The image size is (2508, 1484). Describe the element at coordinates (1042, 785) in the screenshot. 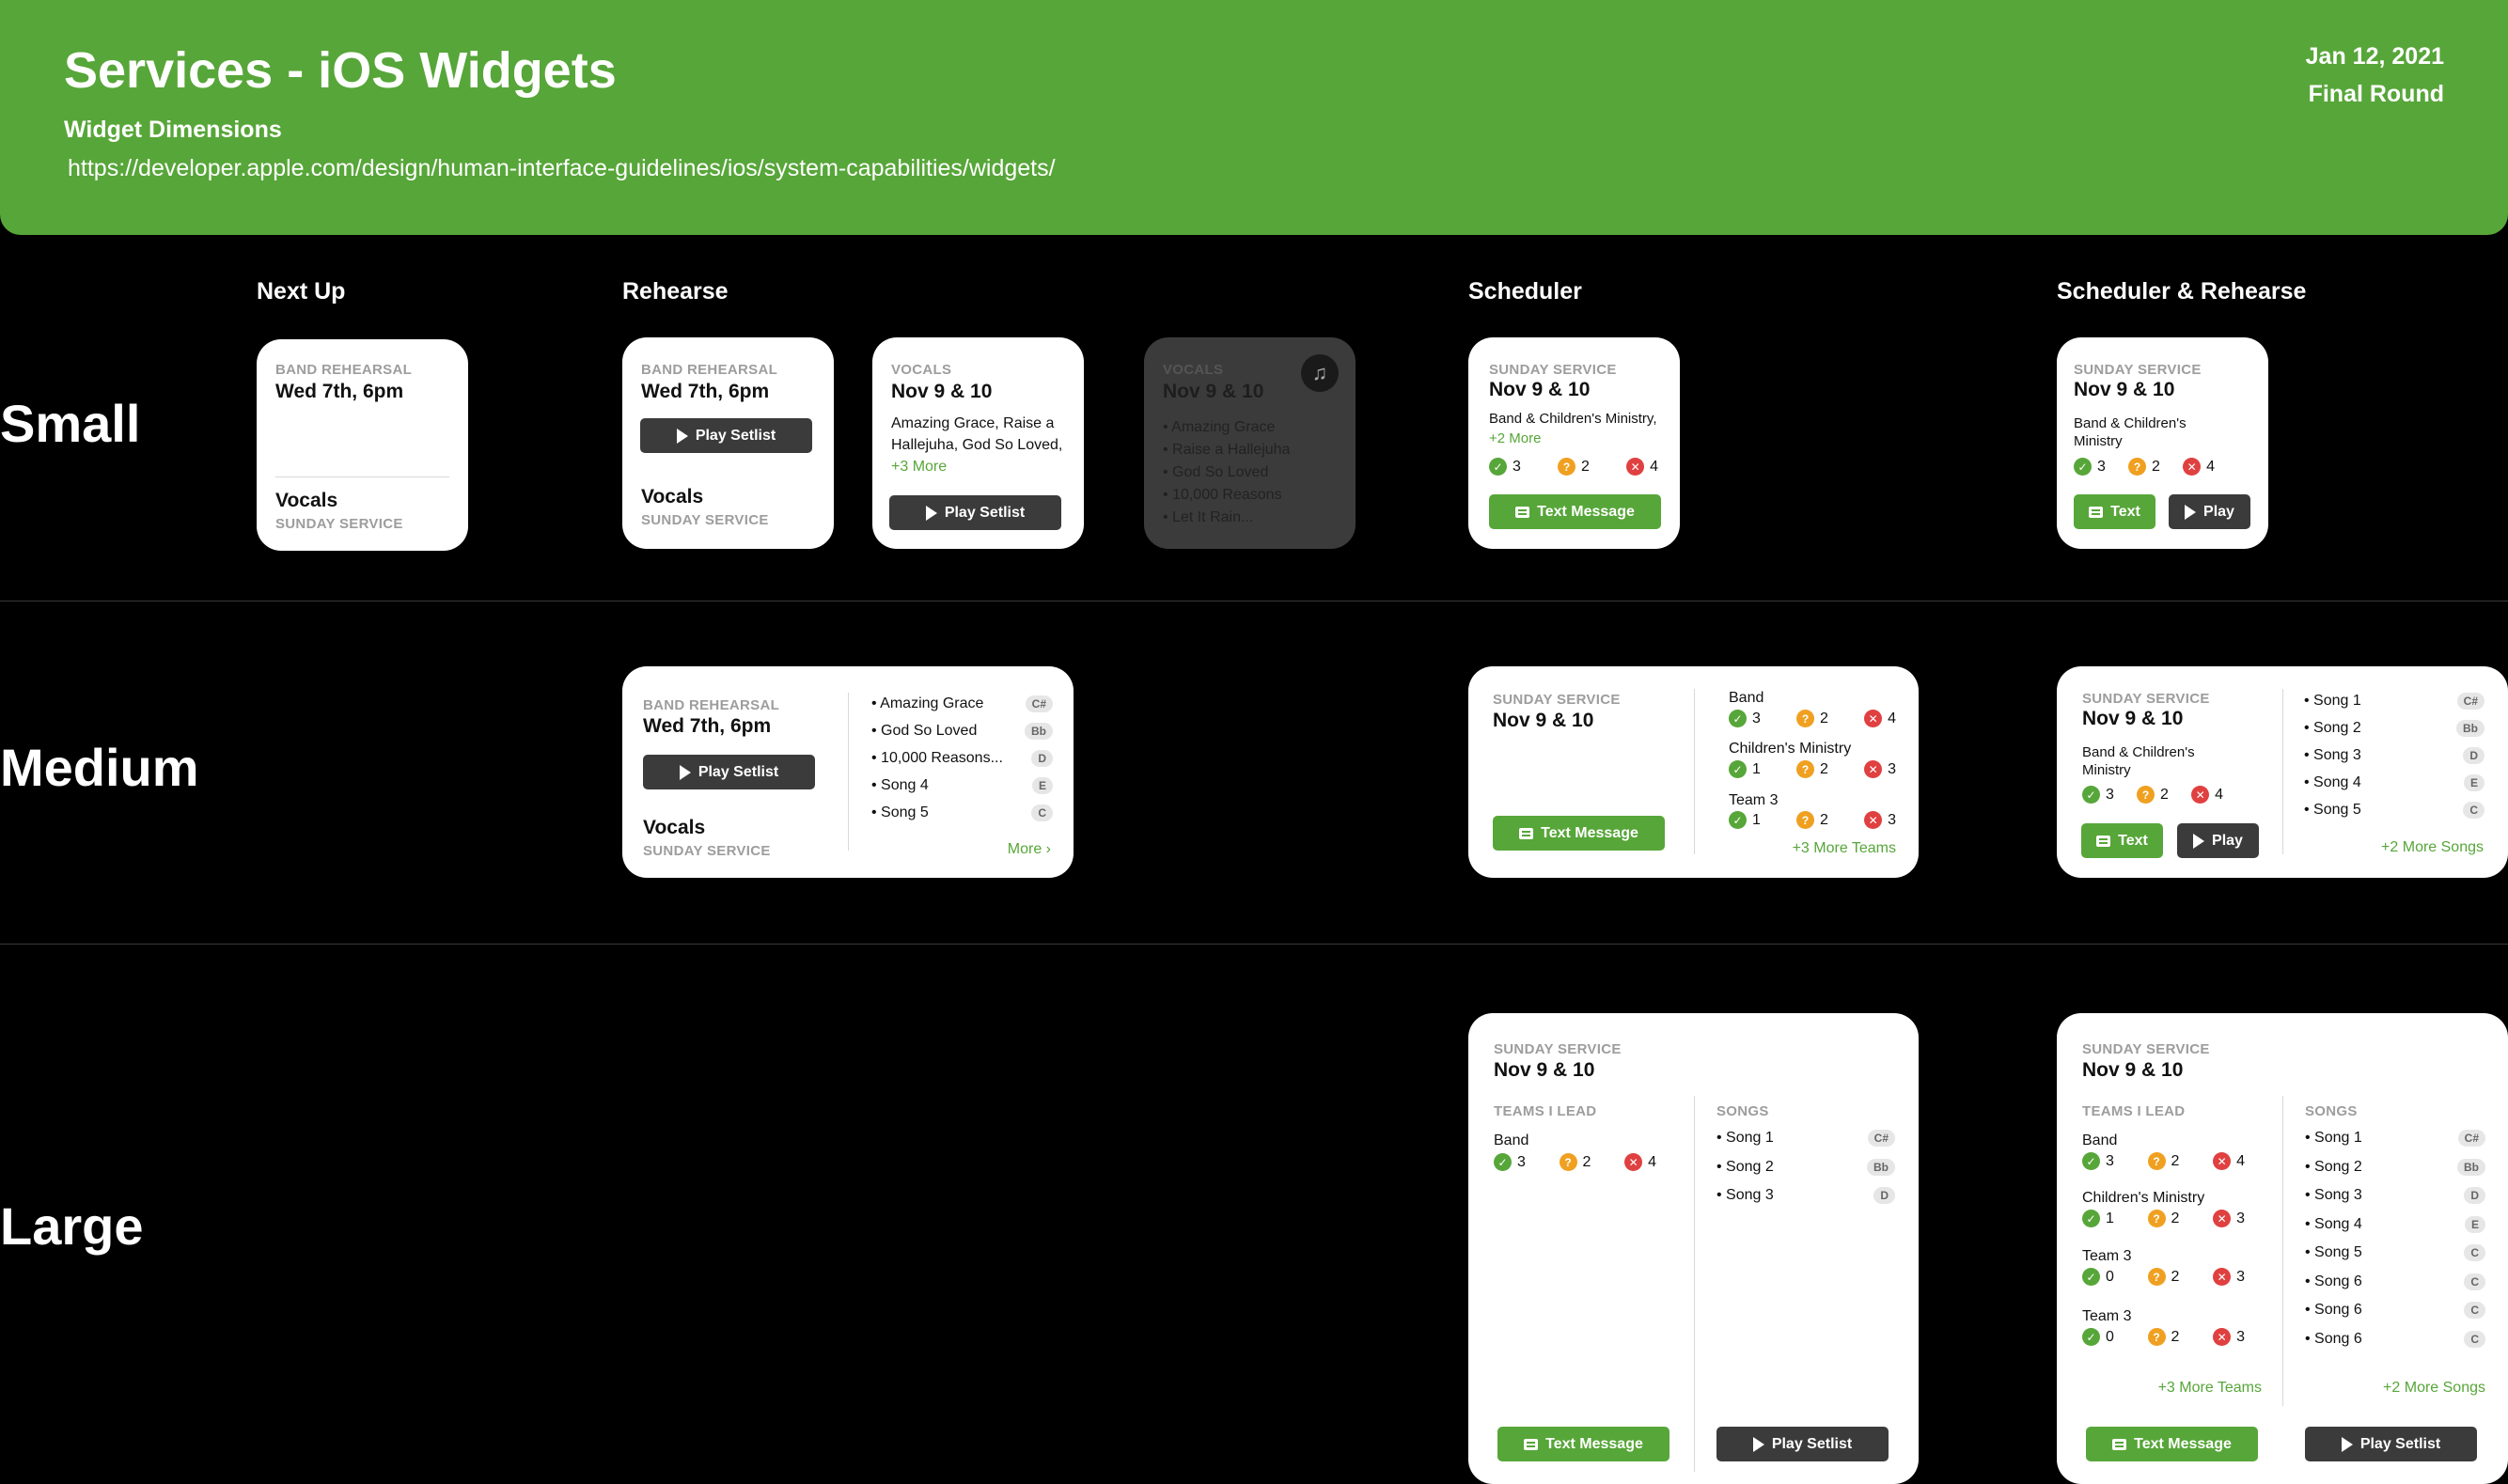

I see `song-key: E` at that location.